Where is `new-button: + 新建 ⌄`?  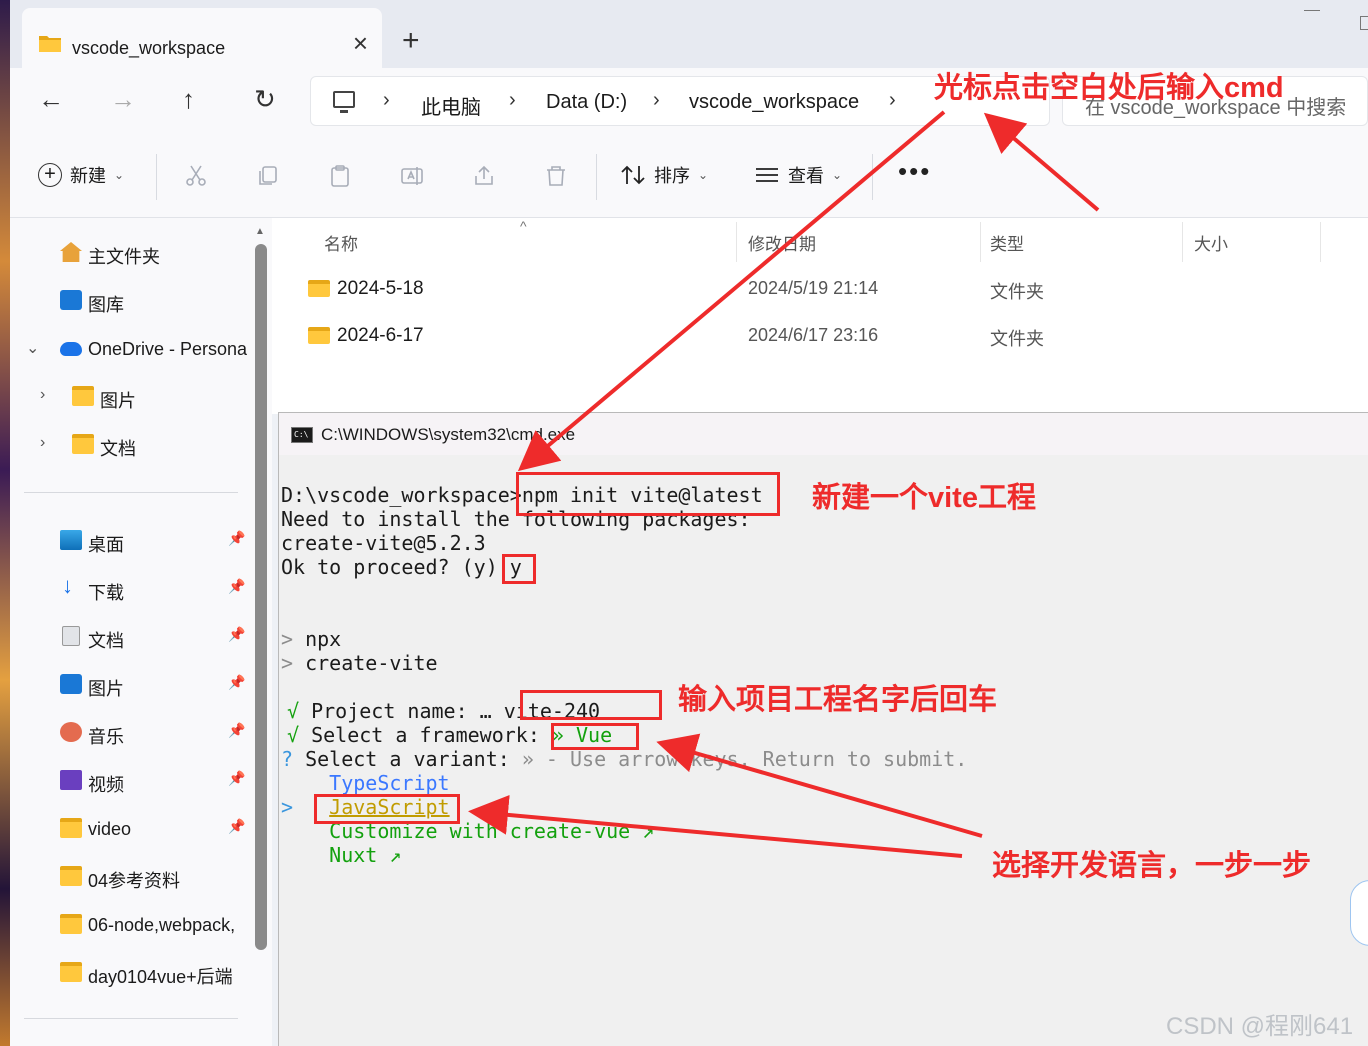 new-button: + 新建 ⌄ is located at coordinates (81, 175).